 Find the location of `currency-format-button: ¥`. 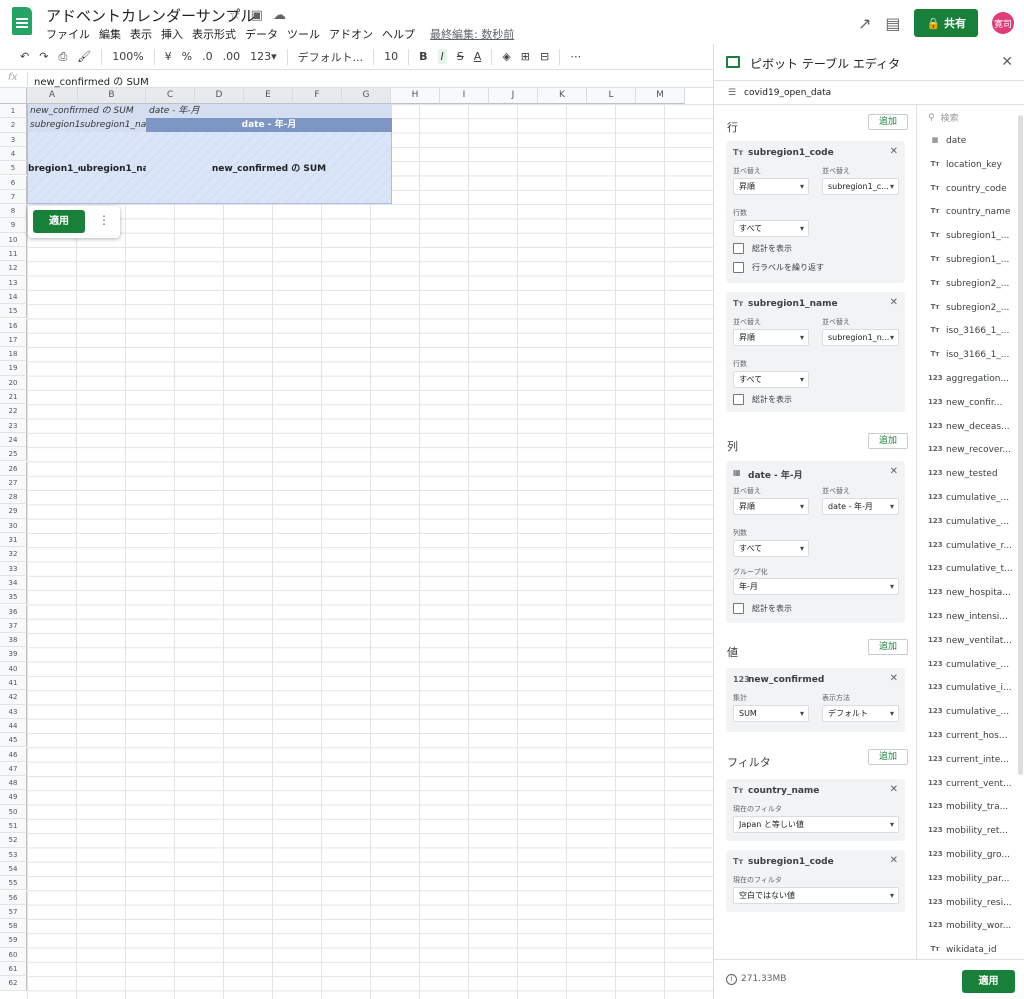

currency-format-button: ¥ is located at coordinates (168, 56).